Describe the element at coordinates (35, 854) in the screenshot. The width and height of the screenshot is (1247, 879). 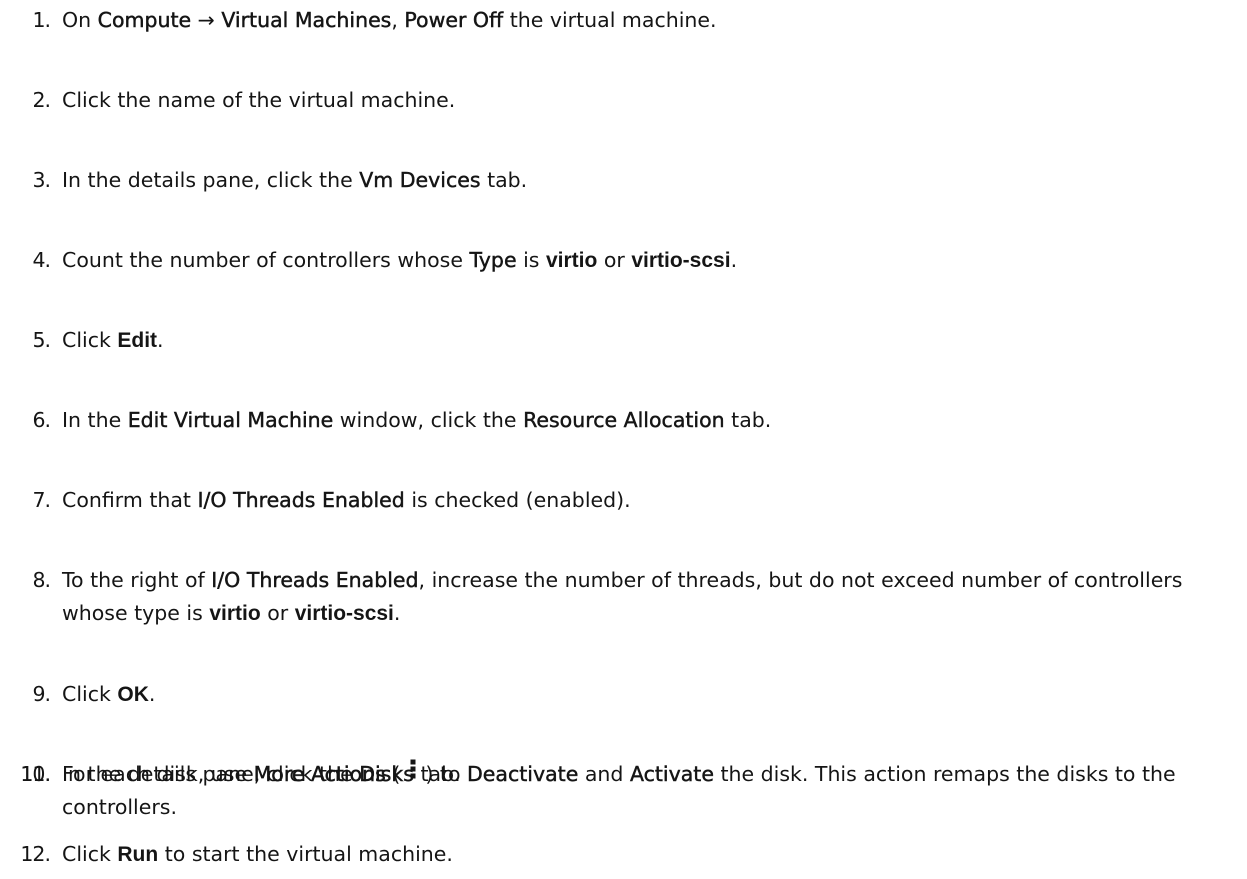
I see `step-number: 12.` at that location.